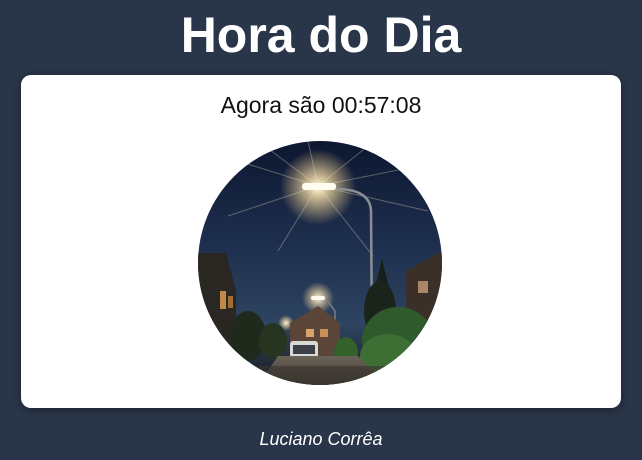 This screenshot has height=460, width=642. Describe the element at coordinates (321, 439) in the screenshot. I see `author-credit: Luciano Corrêa` at that location.